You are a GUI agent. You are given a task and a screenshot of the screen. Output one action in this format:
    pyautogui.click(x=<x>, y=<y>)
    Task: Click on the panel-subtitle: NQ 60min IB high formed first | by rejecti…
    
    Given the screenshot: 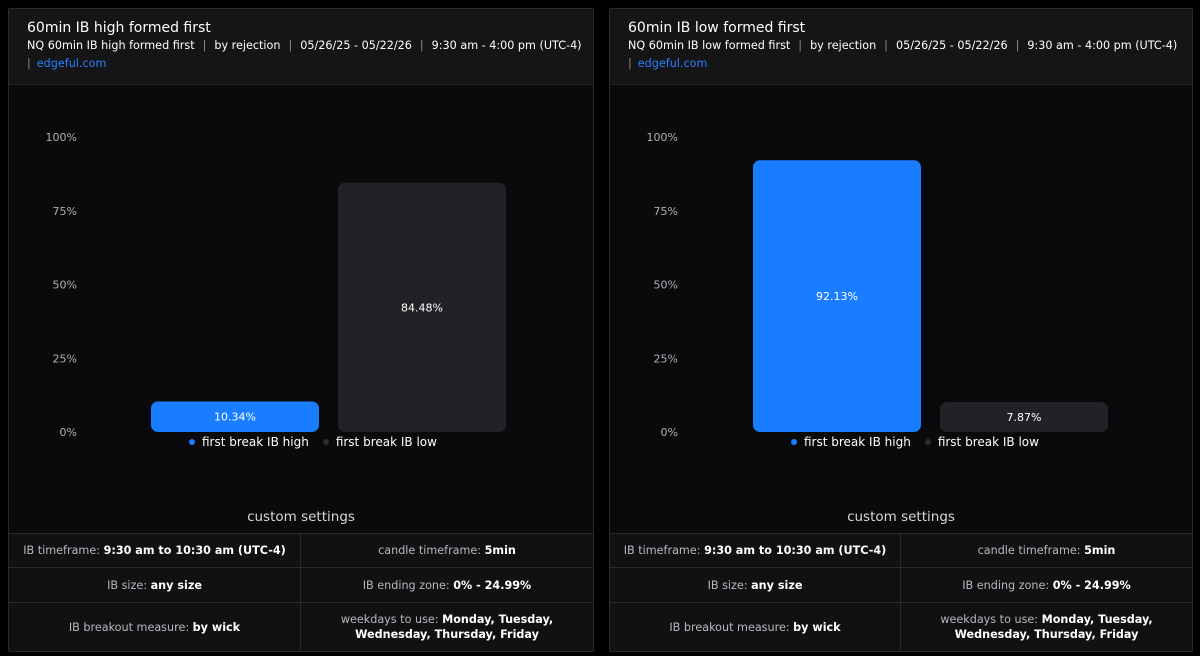 What is the action you would take?
    pyautogui.click(x=304, y=45)
    